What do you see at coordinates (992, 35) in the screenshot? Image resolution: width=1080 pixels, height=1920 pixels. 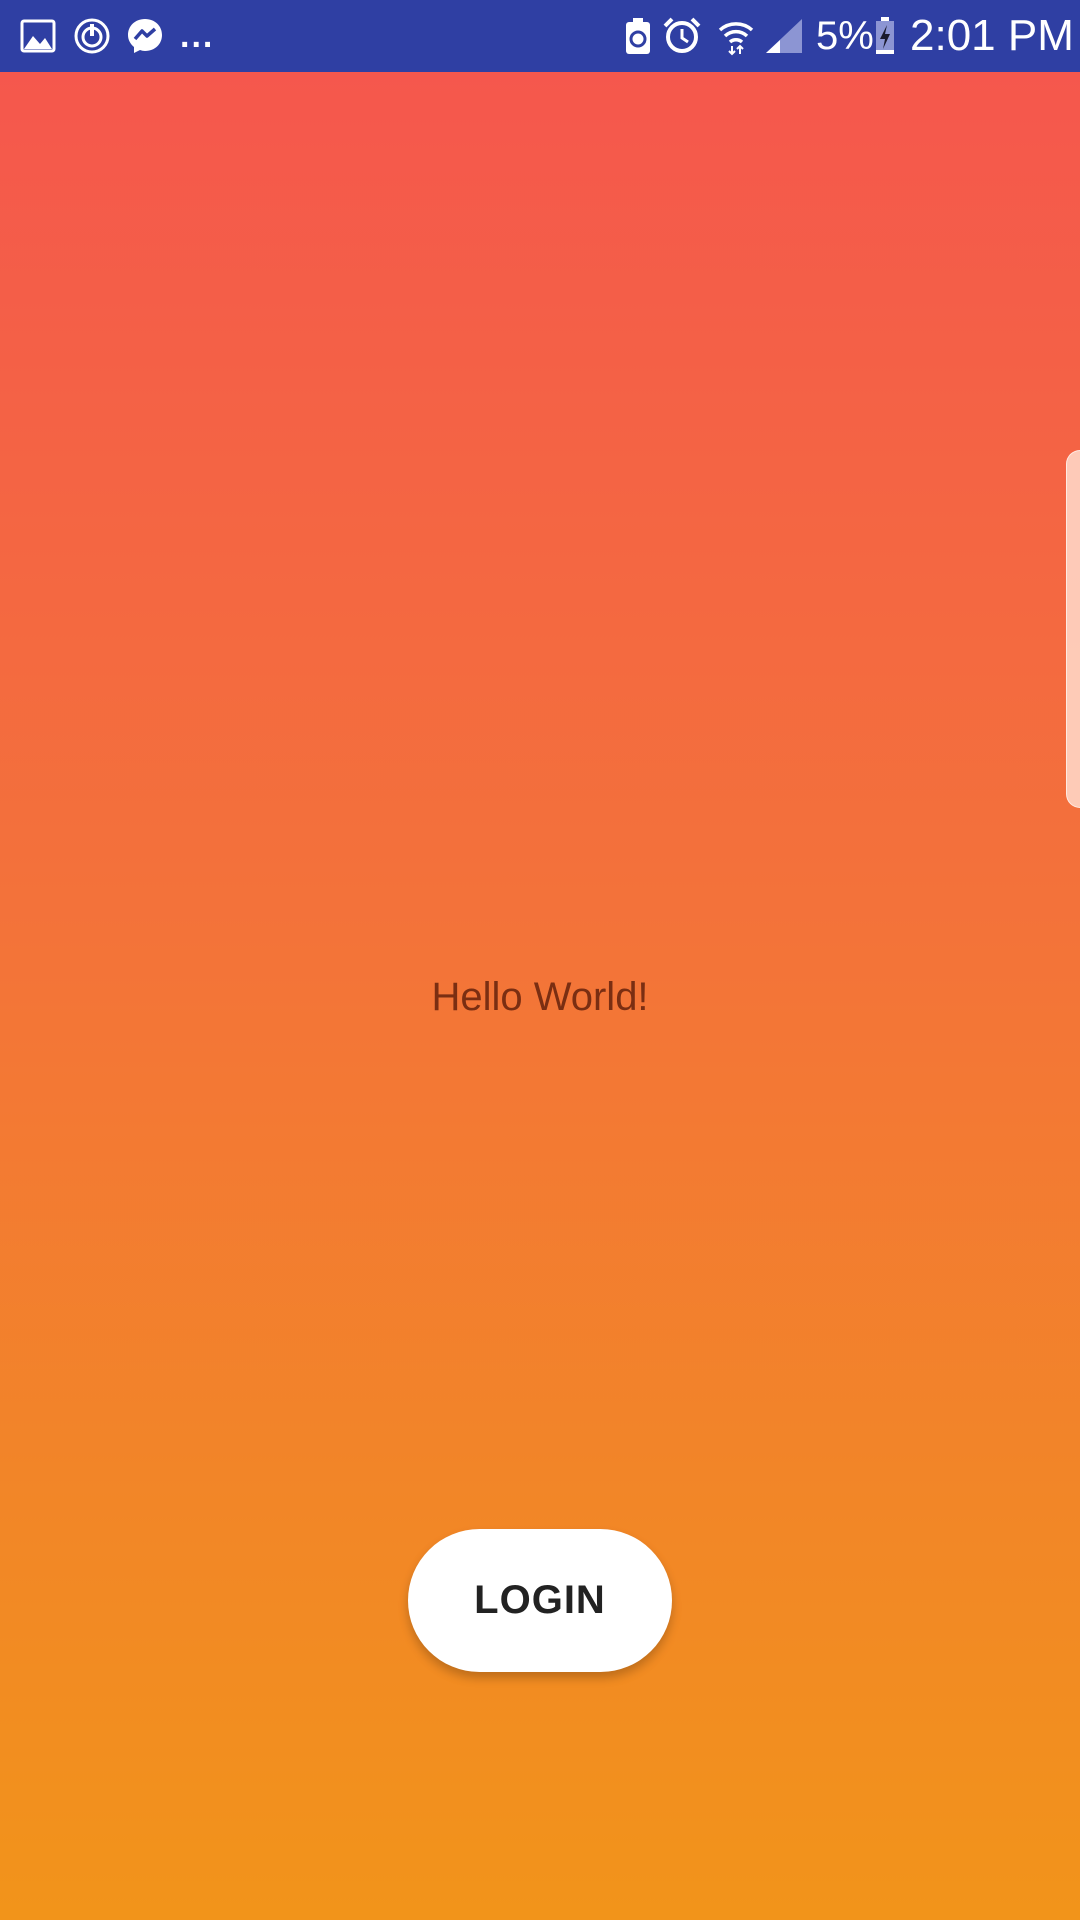 I see `status-time: 2:01 PM` at bounding box center [992, 35].